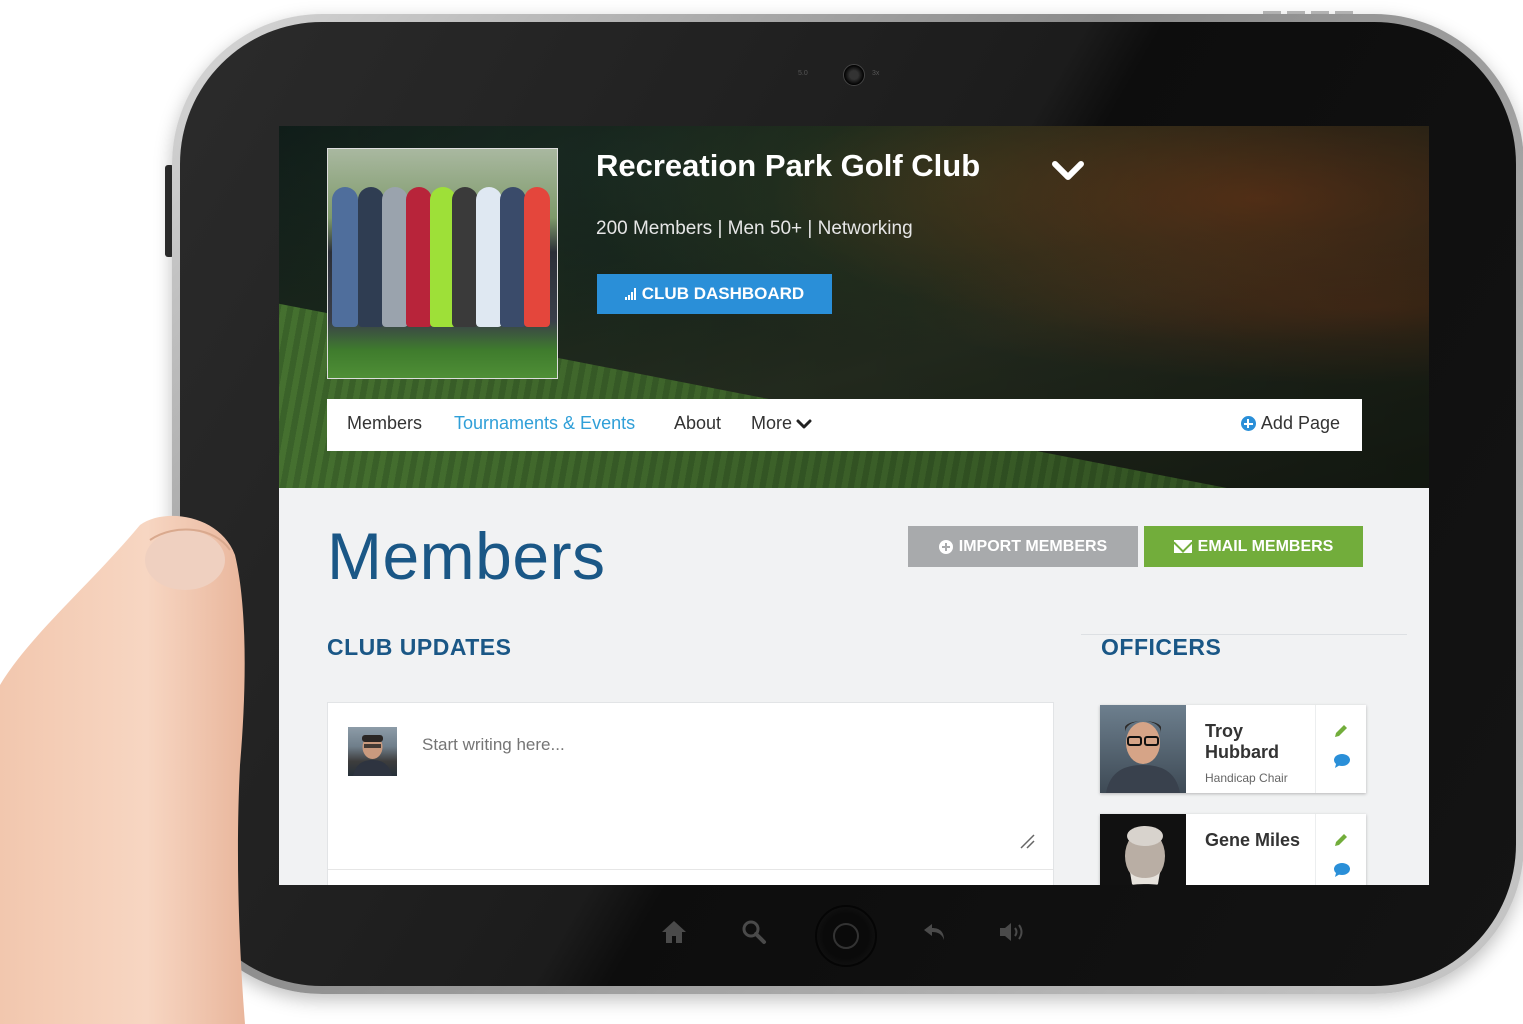 The height and width of the screenshot is (1024, 1523). I want to click on avatar, so click(372, 751).